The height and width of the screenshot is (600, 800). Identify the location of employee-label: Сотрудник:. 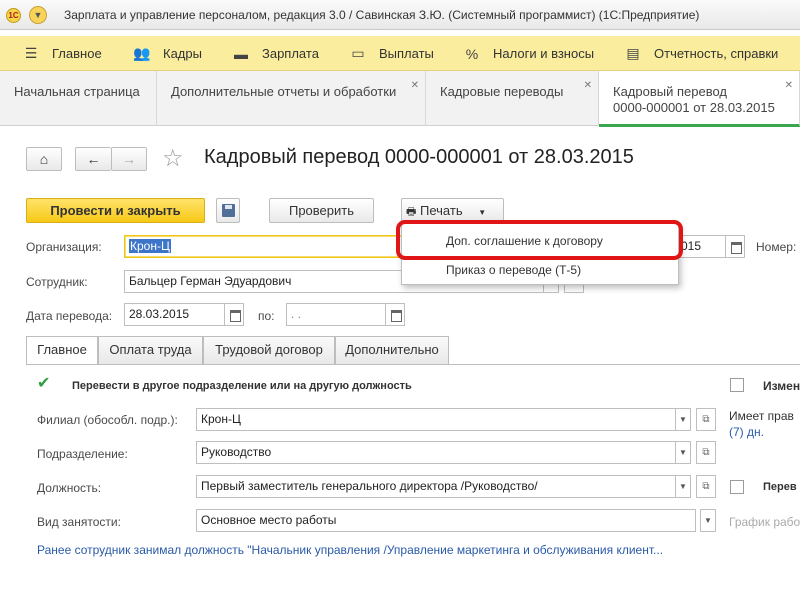
(57, 282).